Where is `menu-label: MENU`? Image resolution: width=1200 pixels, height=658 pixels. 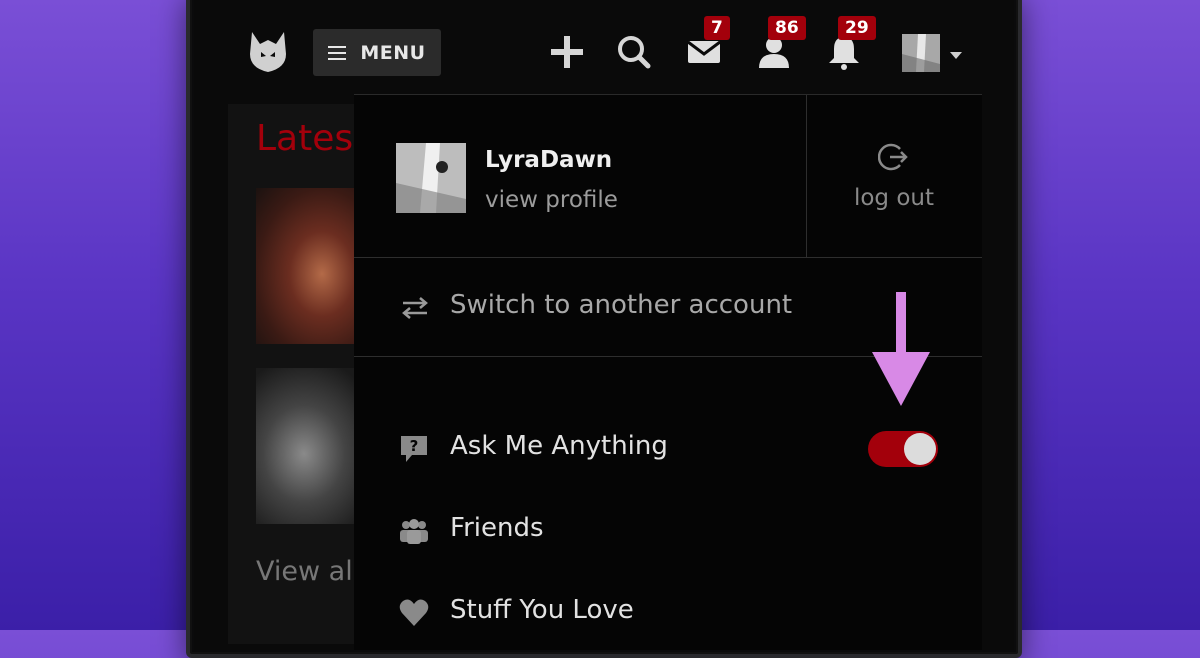 menu-label: MENU is located at coordinates (393, 52).